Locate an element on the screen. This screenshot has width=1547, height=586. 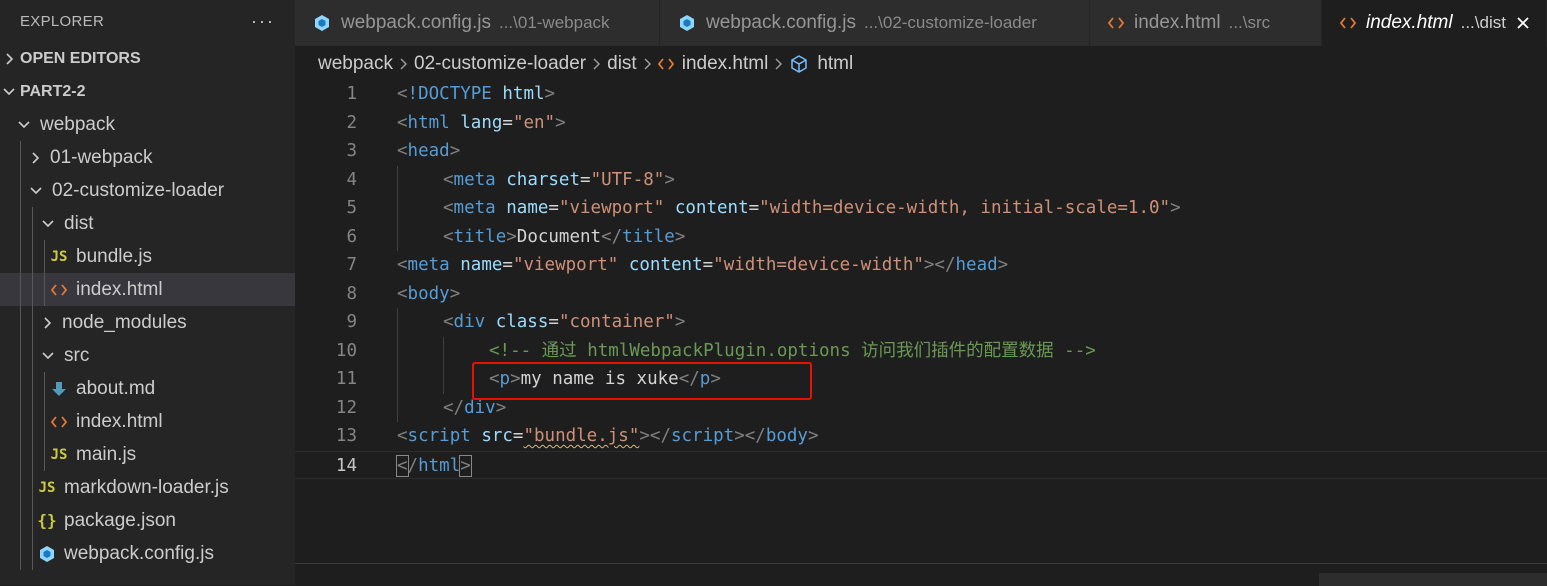
editor-tab: index.html ...\src is located at coordinates (1206, 23).